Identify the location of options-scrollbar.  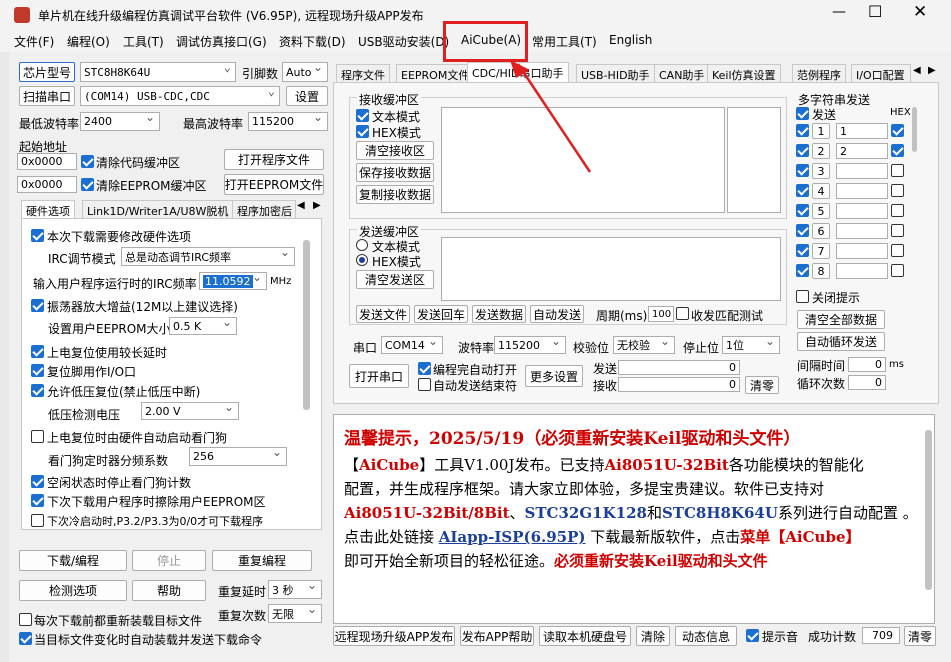
(306, 325).